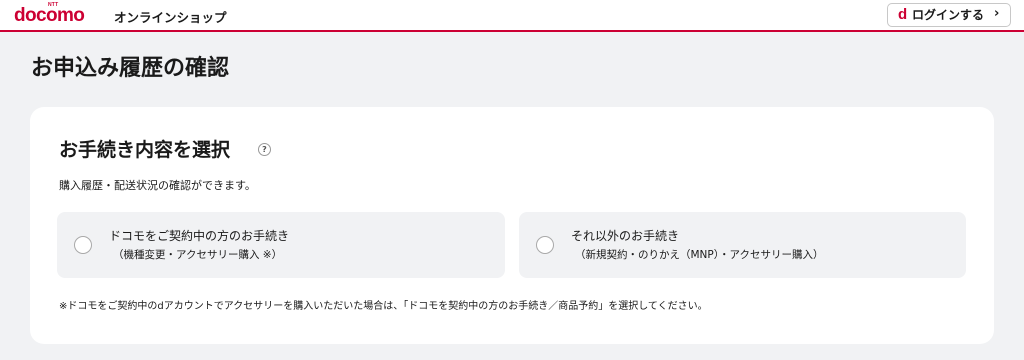 Image resolution: width=1024 pixels, height=360 pixels. Describe the element at coordinates (699, 255) in the screenshot. I see `option-sublabel: （新規契約・のりかえ（MNP）・アクセサリー購入）` at that location.